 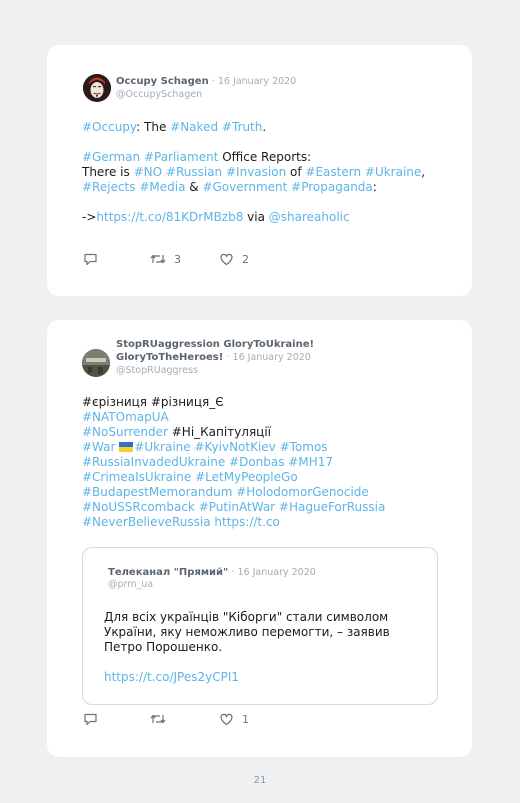 What do you see at coordinates (273, 572) in the screenshot?
I see `quote-date: · 16 January 2020` at bounding box center [273, 572].